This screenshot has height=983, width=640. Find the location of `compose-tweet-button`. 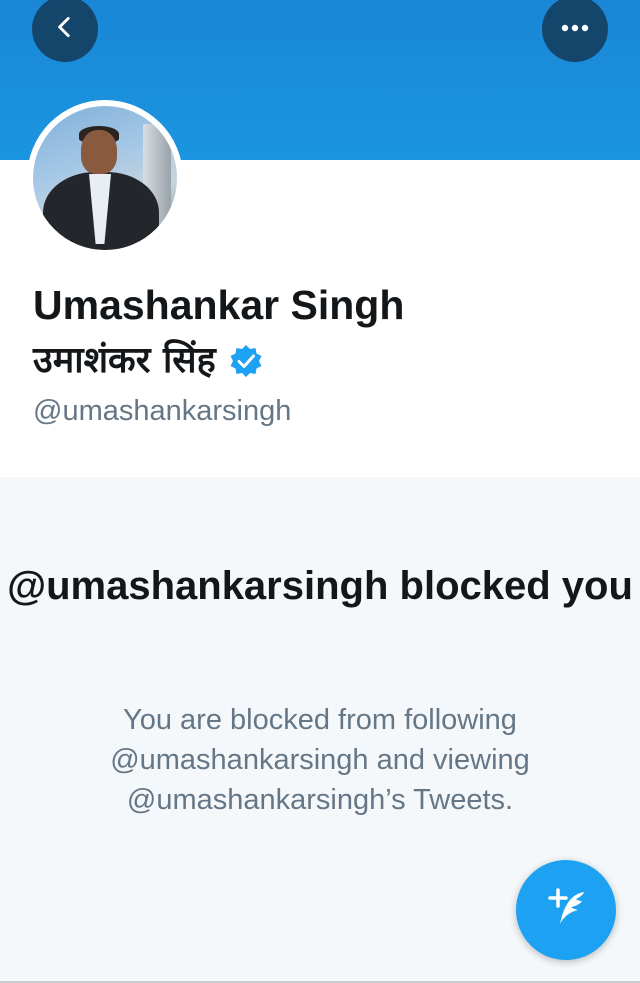

compose-tweet-button is located at coordinates (566, 910).